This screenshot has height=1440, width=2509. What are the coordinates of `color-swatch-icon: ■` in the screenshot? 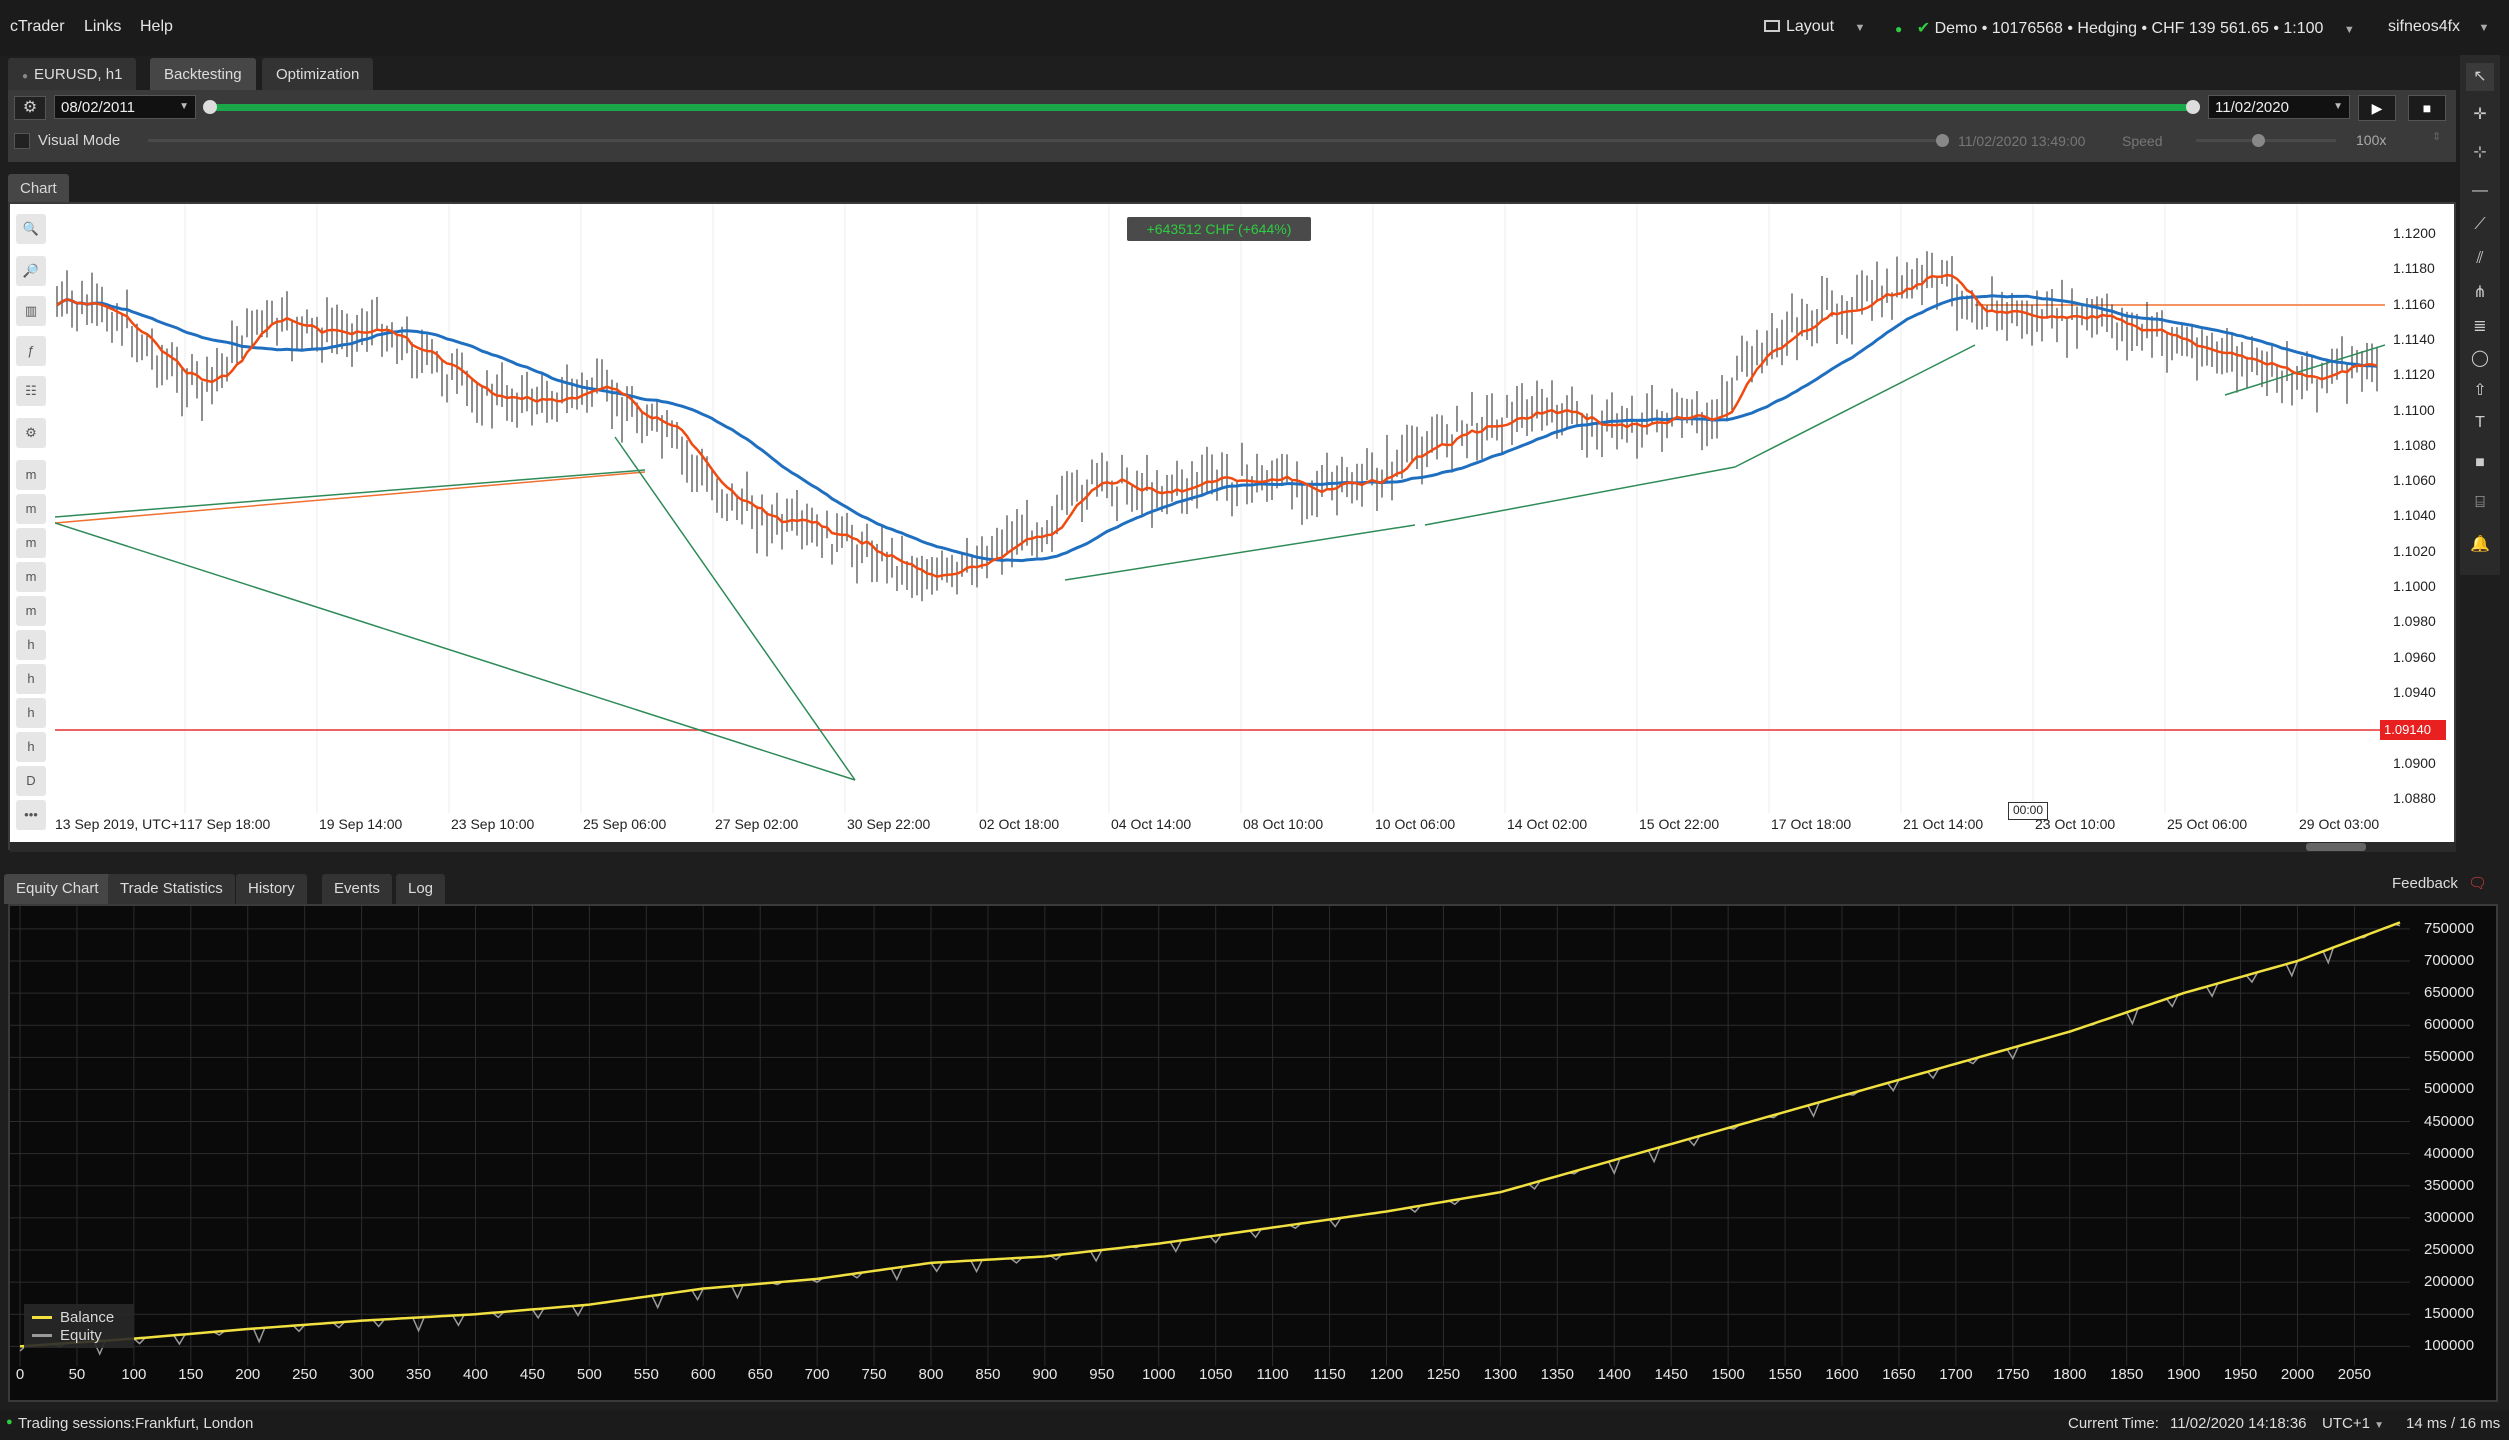 It's located at (2480, 463).